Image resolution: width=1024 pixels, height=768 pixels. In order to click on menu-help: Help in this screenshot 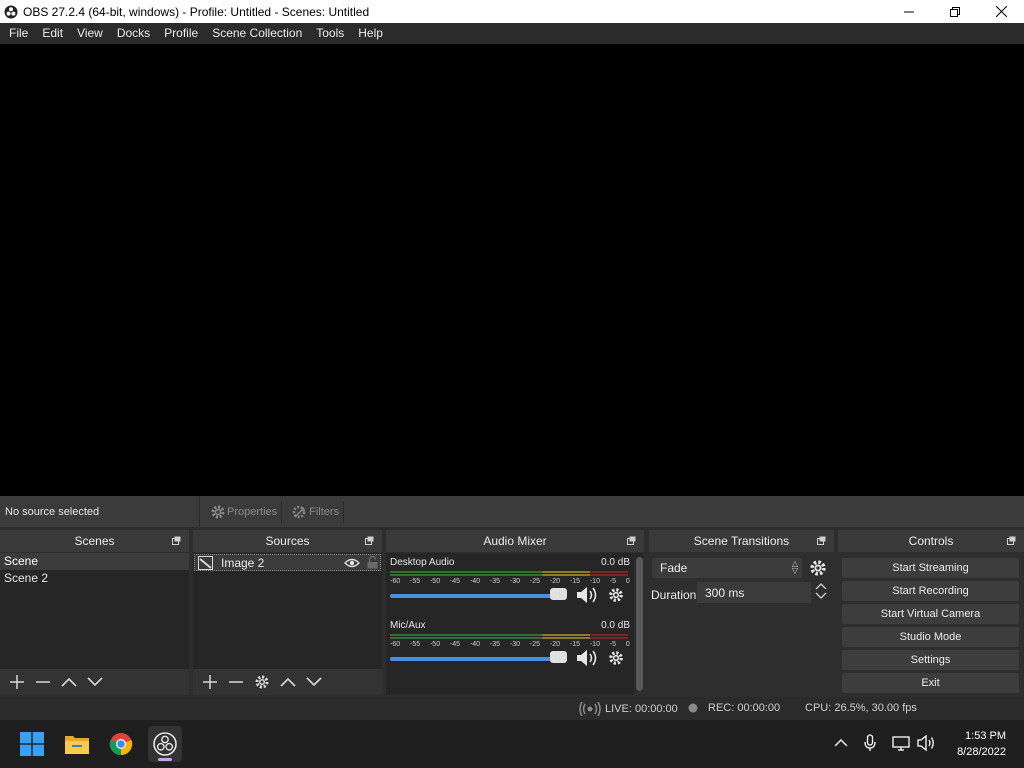, I will do `click(370, 33)`.